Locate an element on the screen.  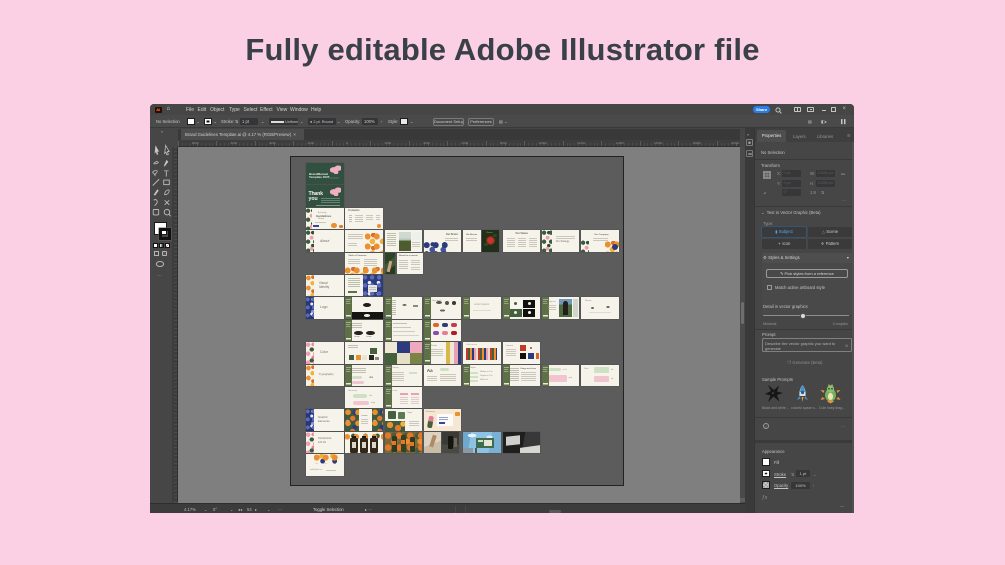
svg-text: T is located at coordinates (166, 173).